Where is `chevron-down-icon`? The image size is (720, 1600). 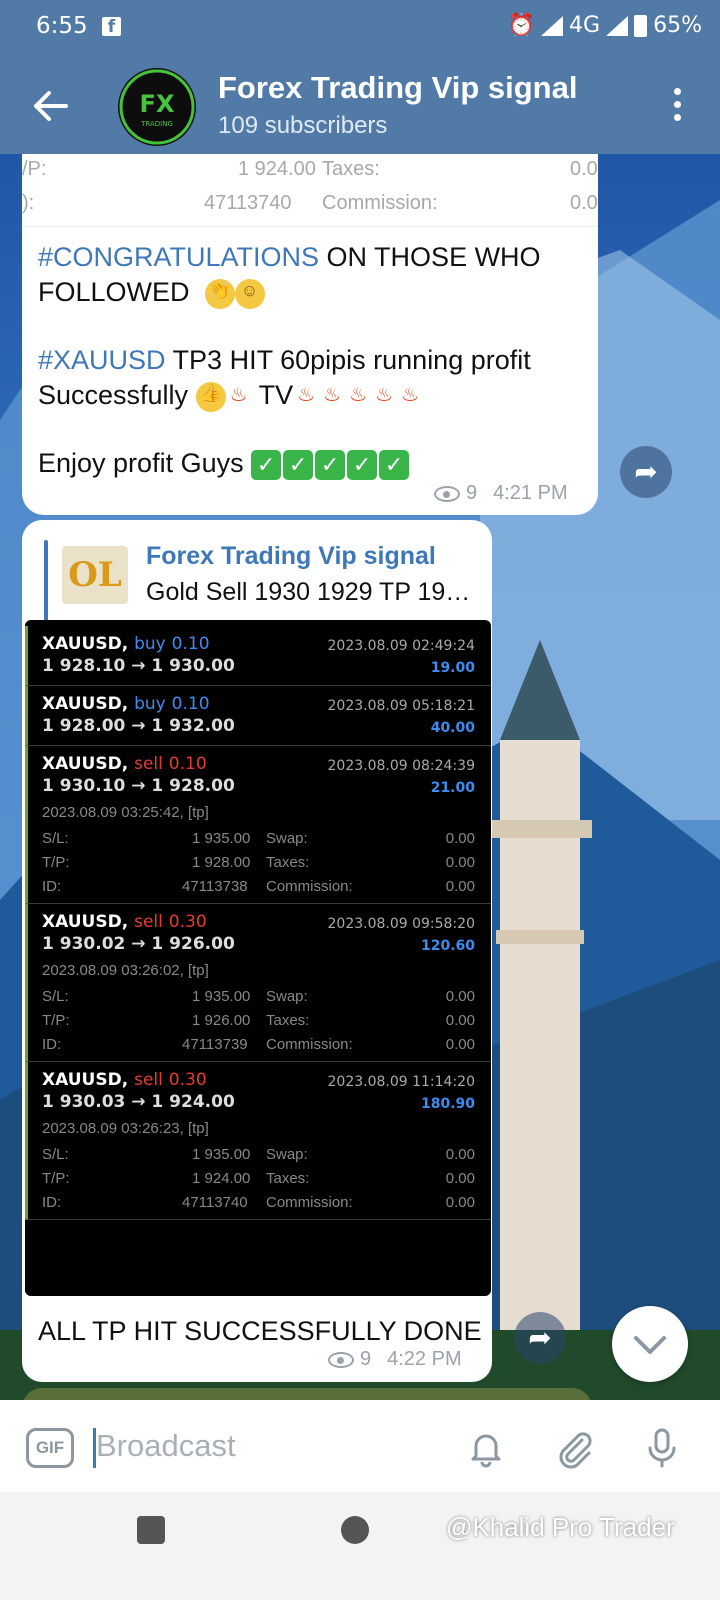 chevron-down-icon is located at coordinates (650, 1345).